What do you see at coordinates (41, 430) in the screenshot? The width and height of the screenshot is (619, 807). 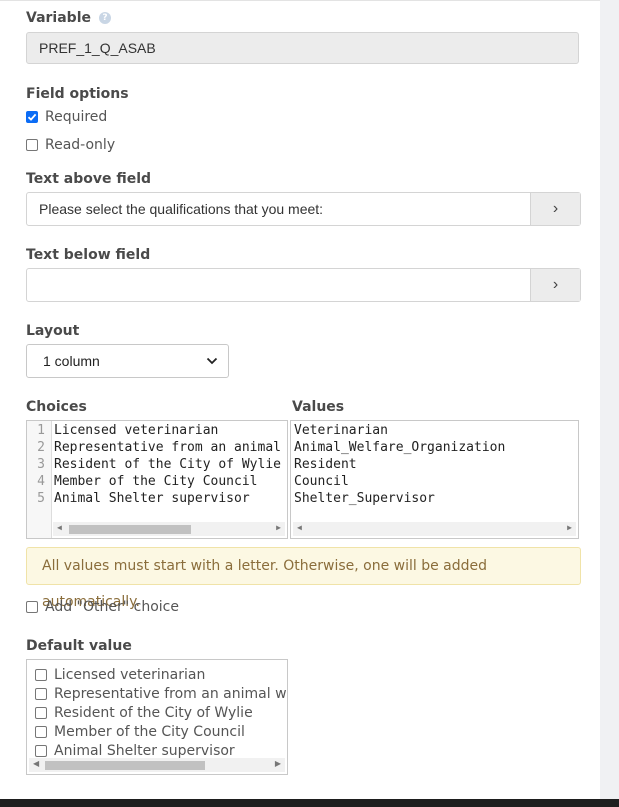 I see `line-number: 1` at bounding box center [41, 430].